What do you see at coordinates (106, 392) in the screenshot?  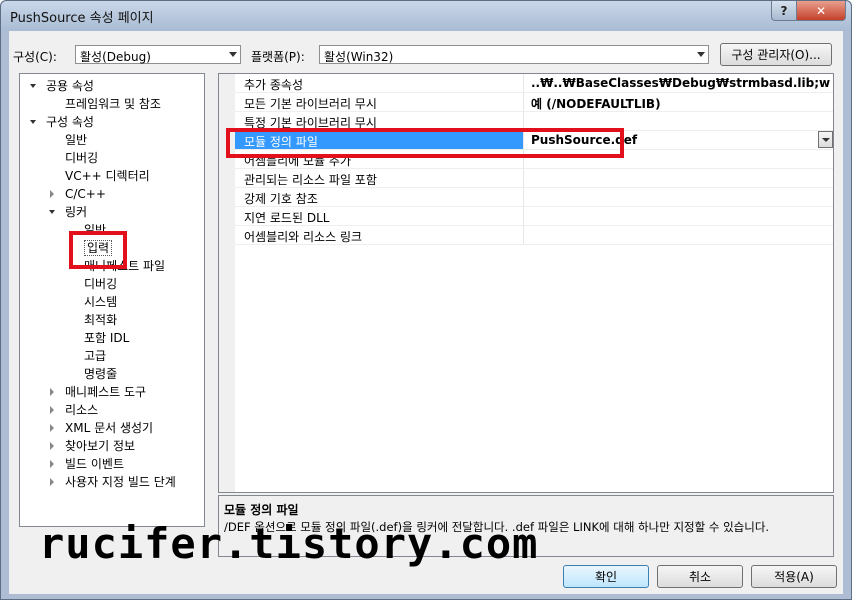 I see `tree-item-label: 매니페스트 도구` at bounding box center [106, 392].